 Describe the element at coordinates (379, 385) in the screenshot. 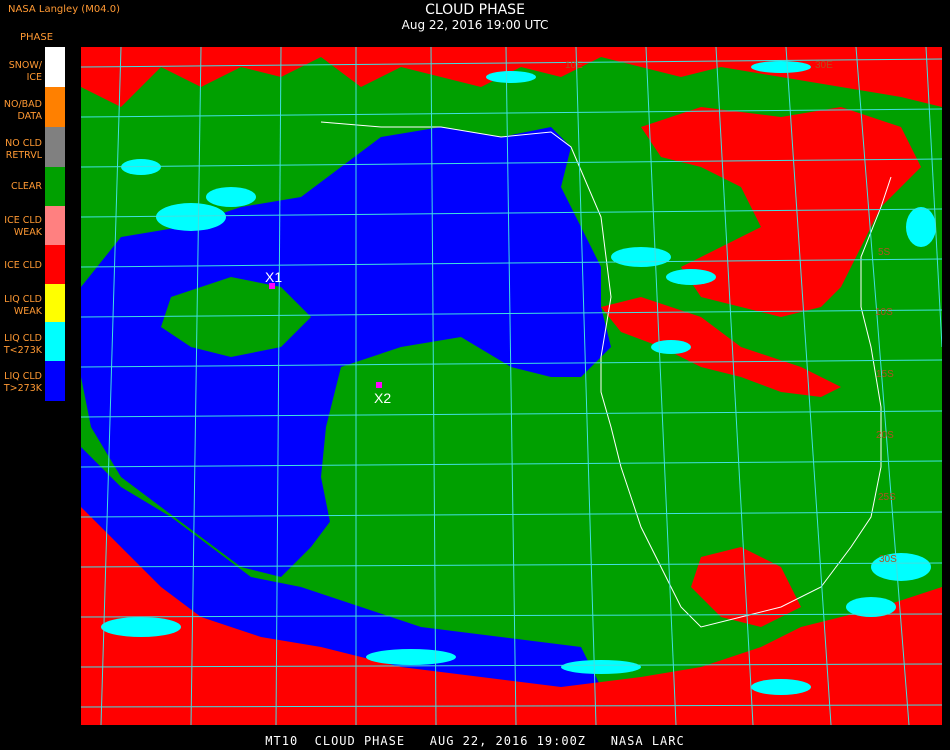

I see `marker-x2` at that location.